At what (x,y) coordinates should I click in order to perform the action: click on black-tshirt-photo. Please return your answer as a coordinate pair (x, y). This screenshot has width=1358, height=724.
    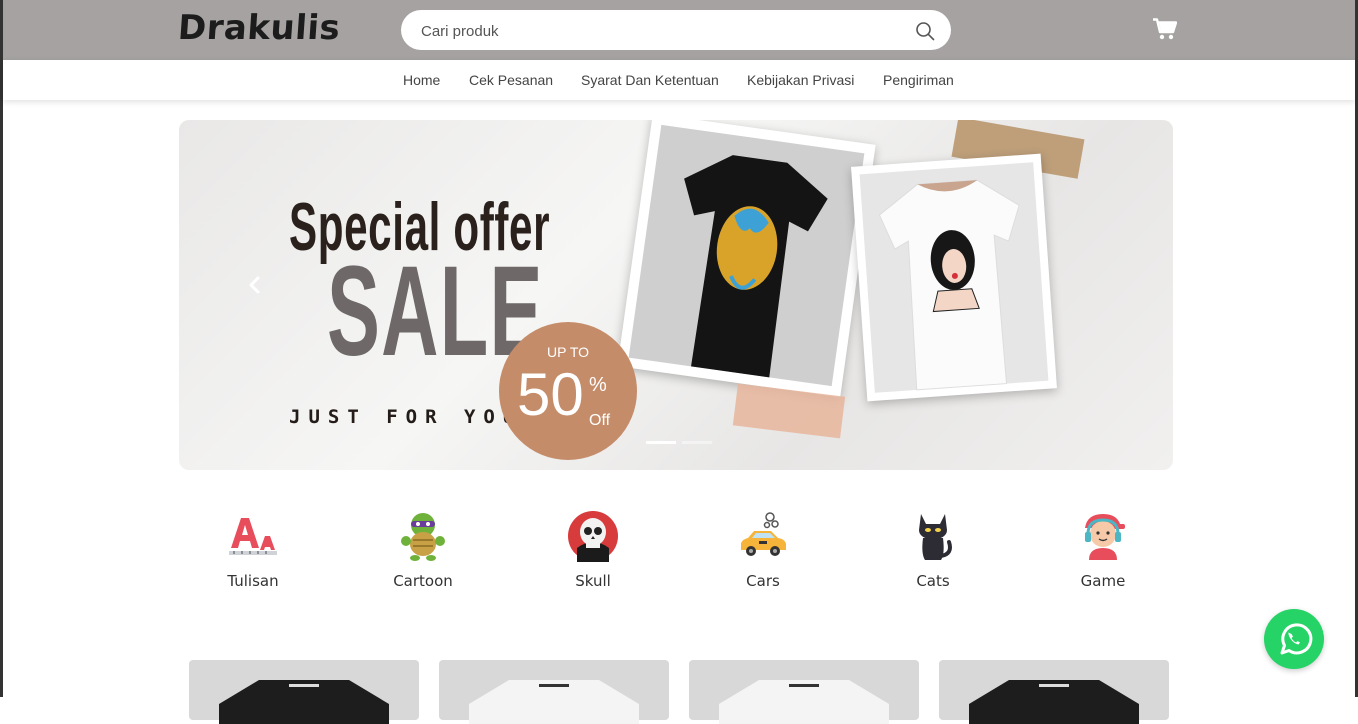
    Looking at the image, I should click on (746, 259).